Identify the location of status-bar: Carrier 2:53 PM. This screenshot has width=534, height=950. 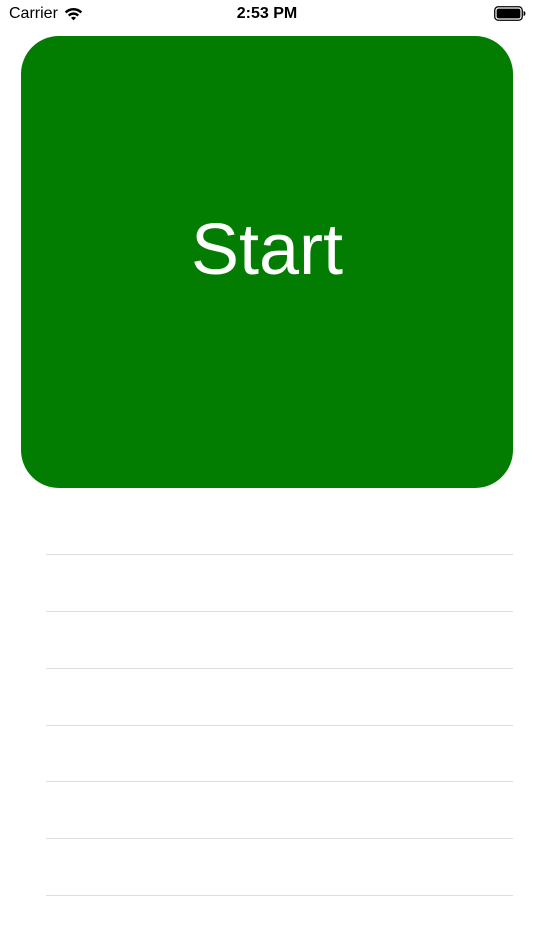
(267, 14).